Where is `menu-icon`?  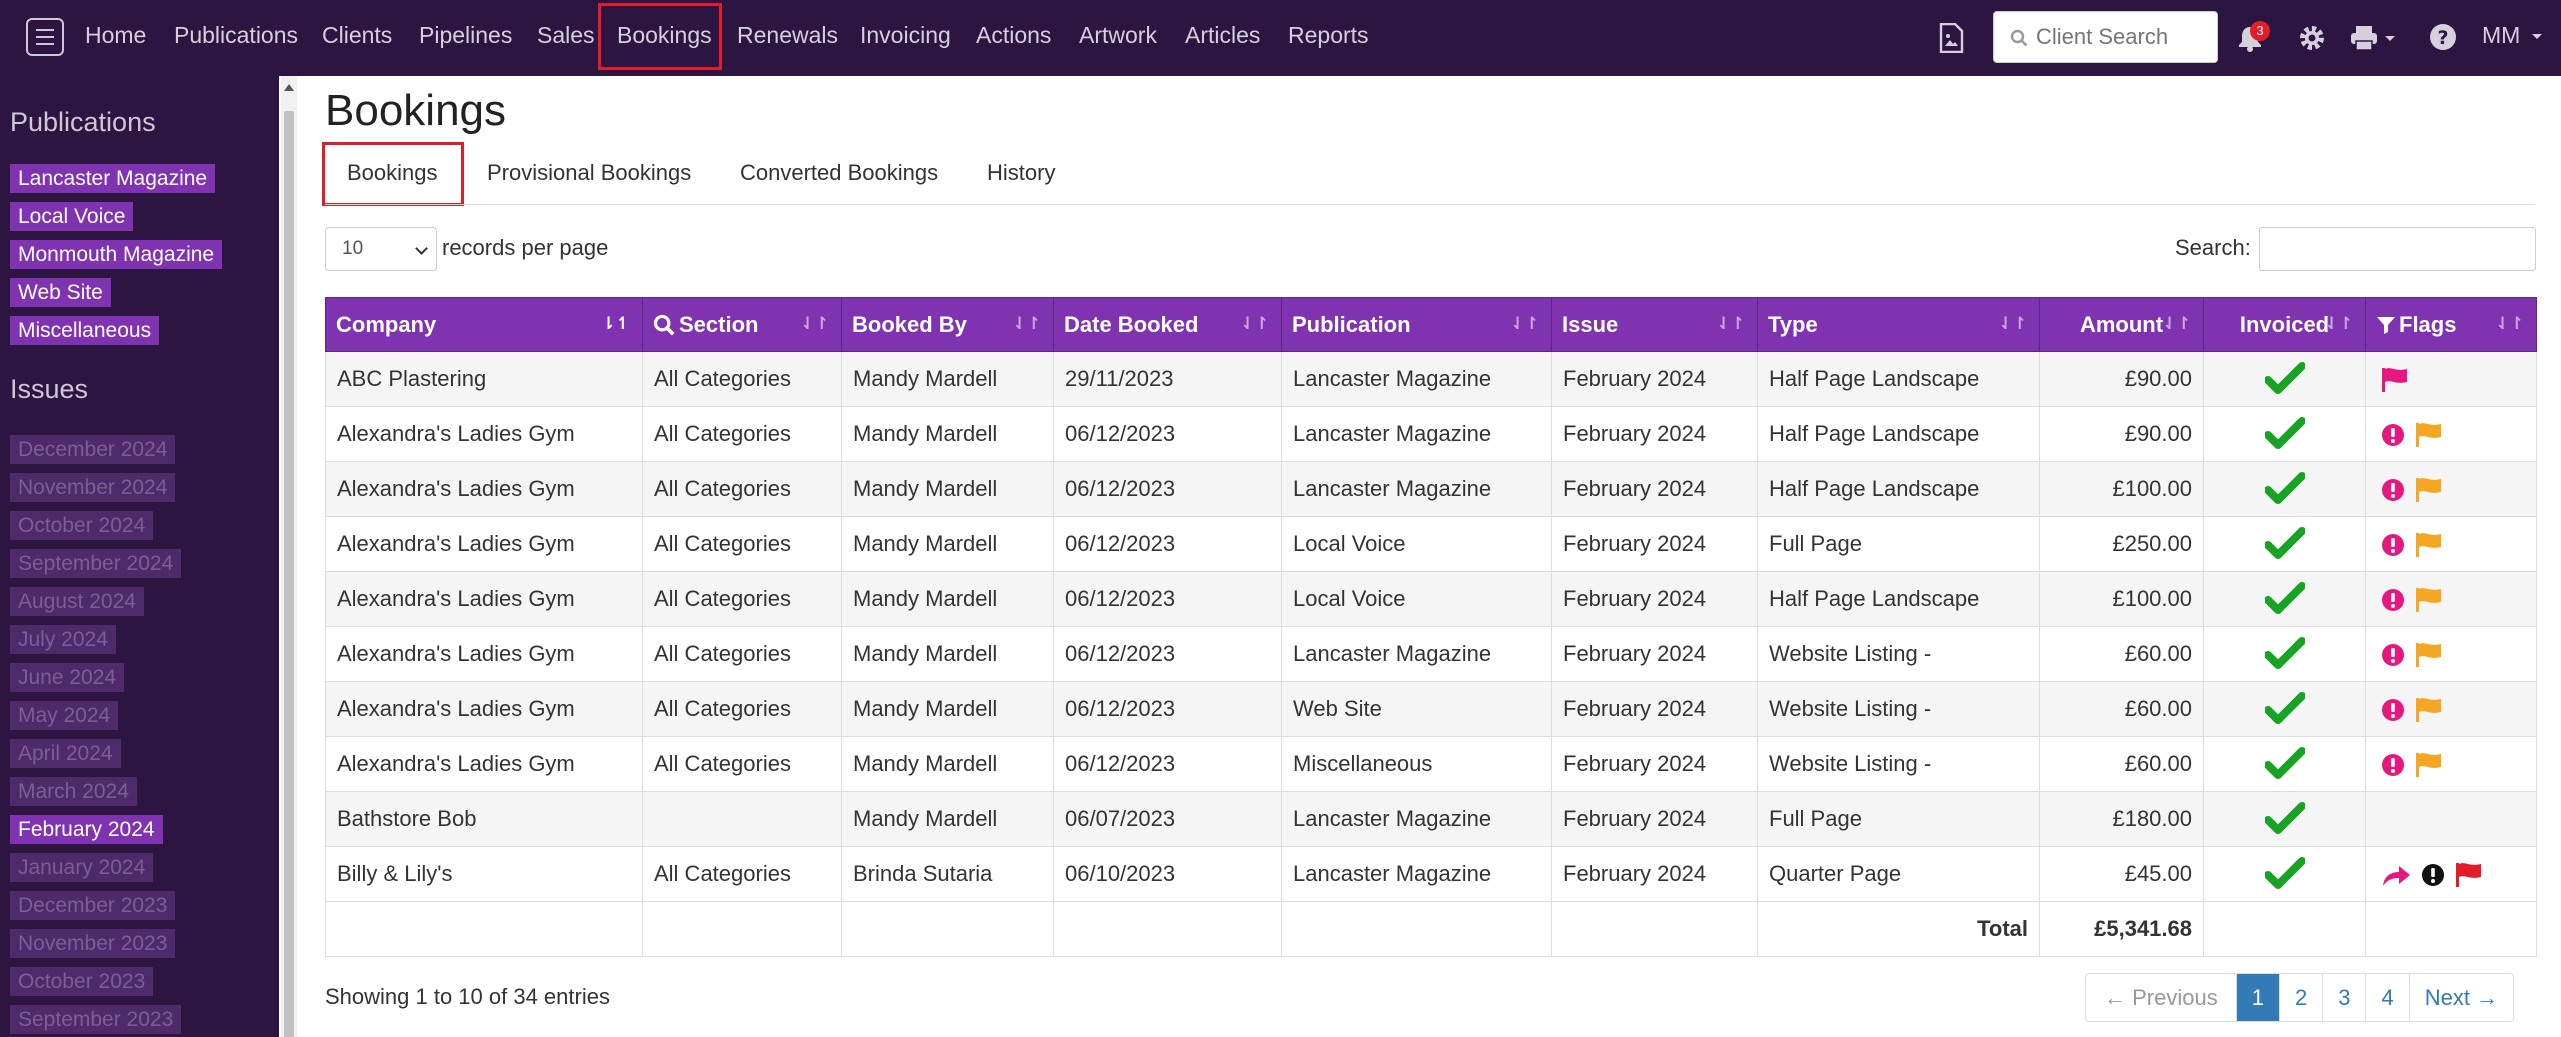 menu-icon is located at coordinates (45, 37).